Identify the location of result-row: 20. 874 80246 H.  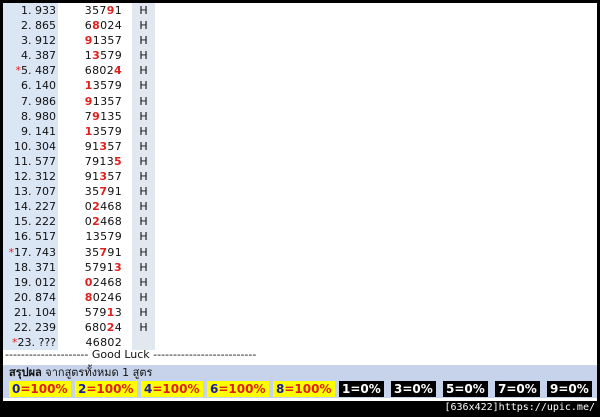
(300, 297).